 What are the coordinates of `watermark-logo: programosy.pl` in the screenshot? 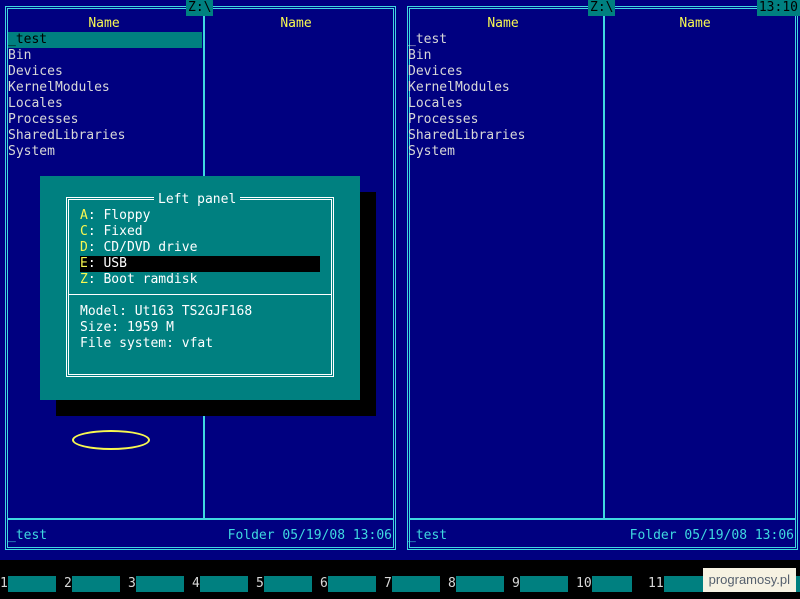 It's located at (749, 580).